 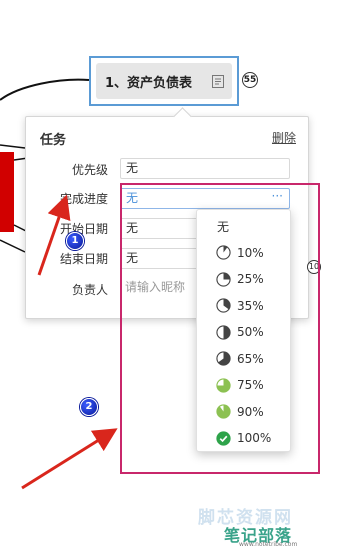 What do you see at coordinates (243, 226) in the screenshot?
I see `progress-option-none: 无` at bounding box center [243, 226].